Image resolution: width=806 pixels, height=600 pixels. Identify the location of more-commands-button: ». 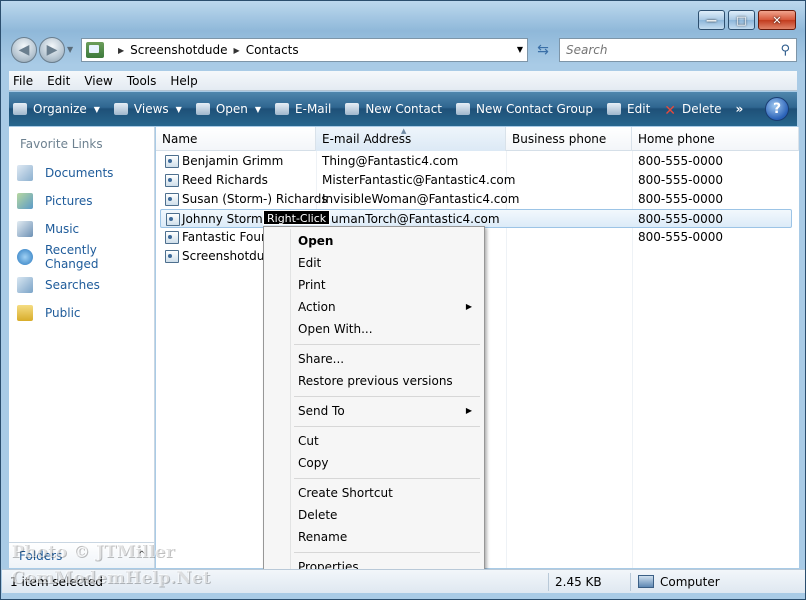
(739, 109).